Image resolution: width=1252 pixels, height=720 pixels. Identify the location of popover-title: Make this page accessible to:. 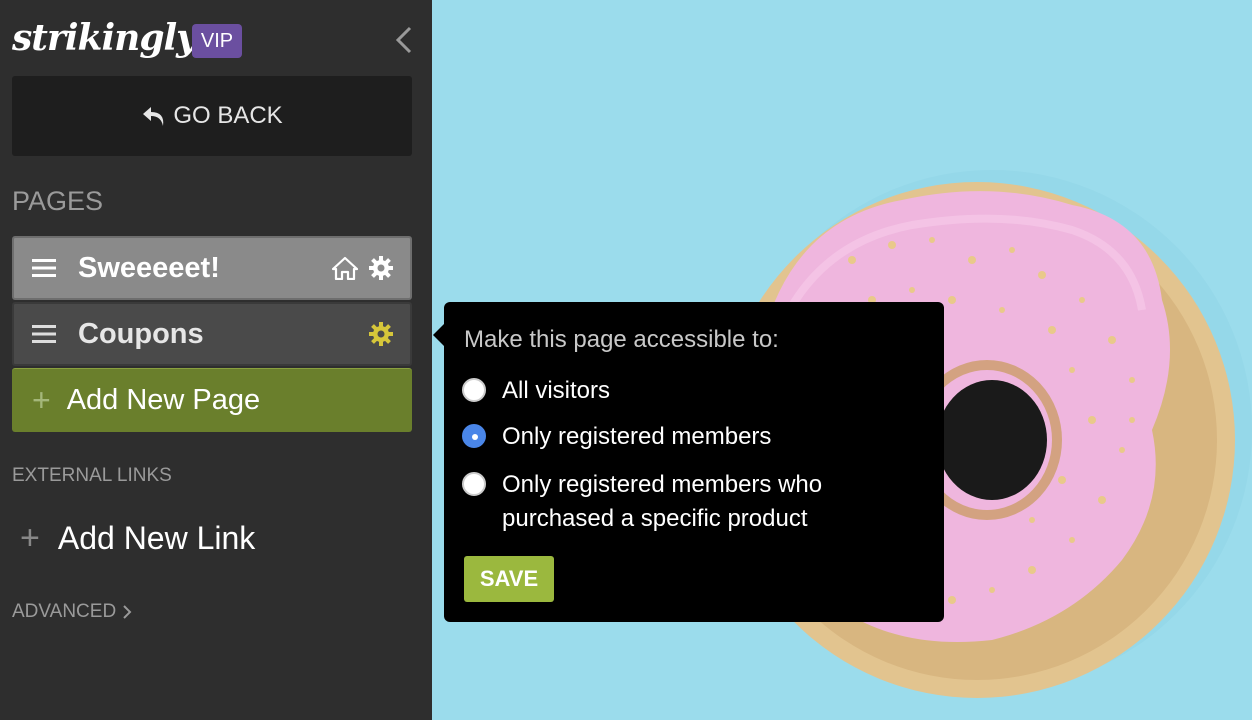
(621, 339).